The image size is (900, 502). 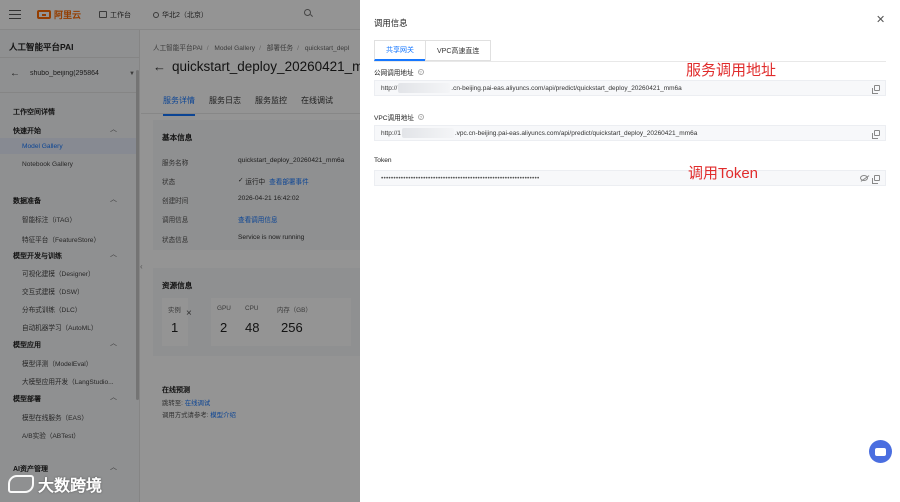 I want to click on collapse-handle-icon: ‹, so click(x=141, y=266).